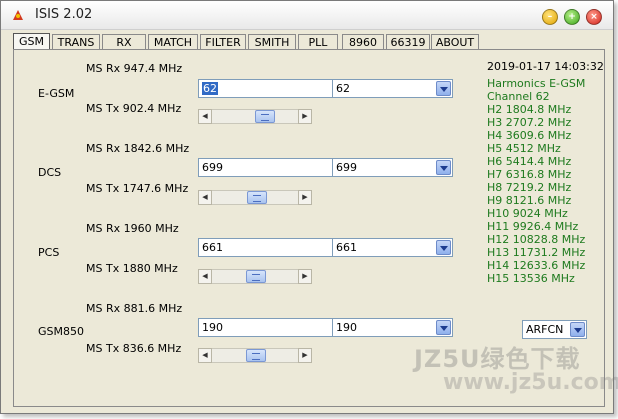 The width and height of the screenshot is (618, 419). Describe the element at coordinates (529, 200) in the screenshot. I see `harmonic-line: H9 8121.6 MHz` at that location.